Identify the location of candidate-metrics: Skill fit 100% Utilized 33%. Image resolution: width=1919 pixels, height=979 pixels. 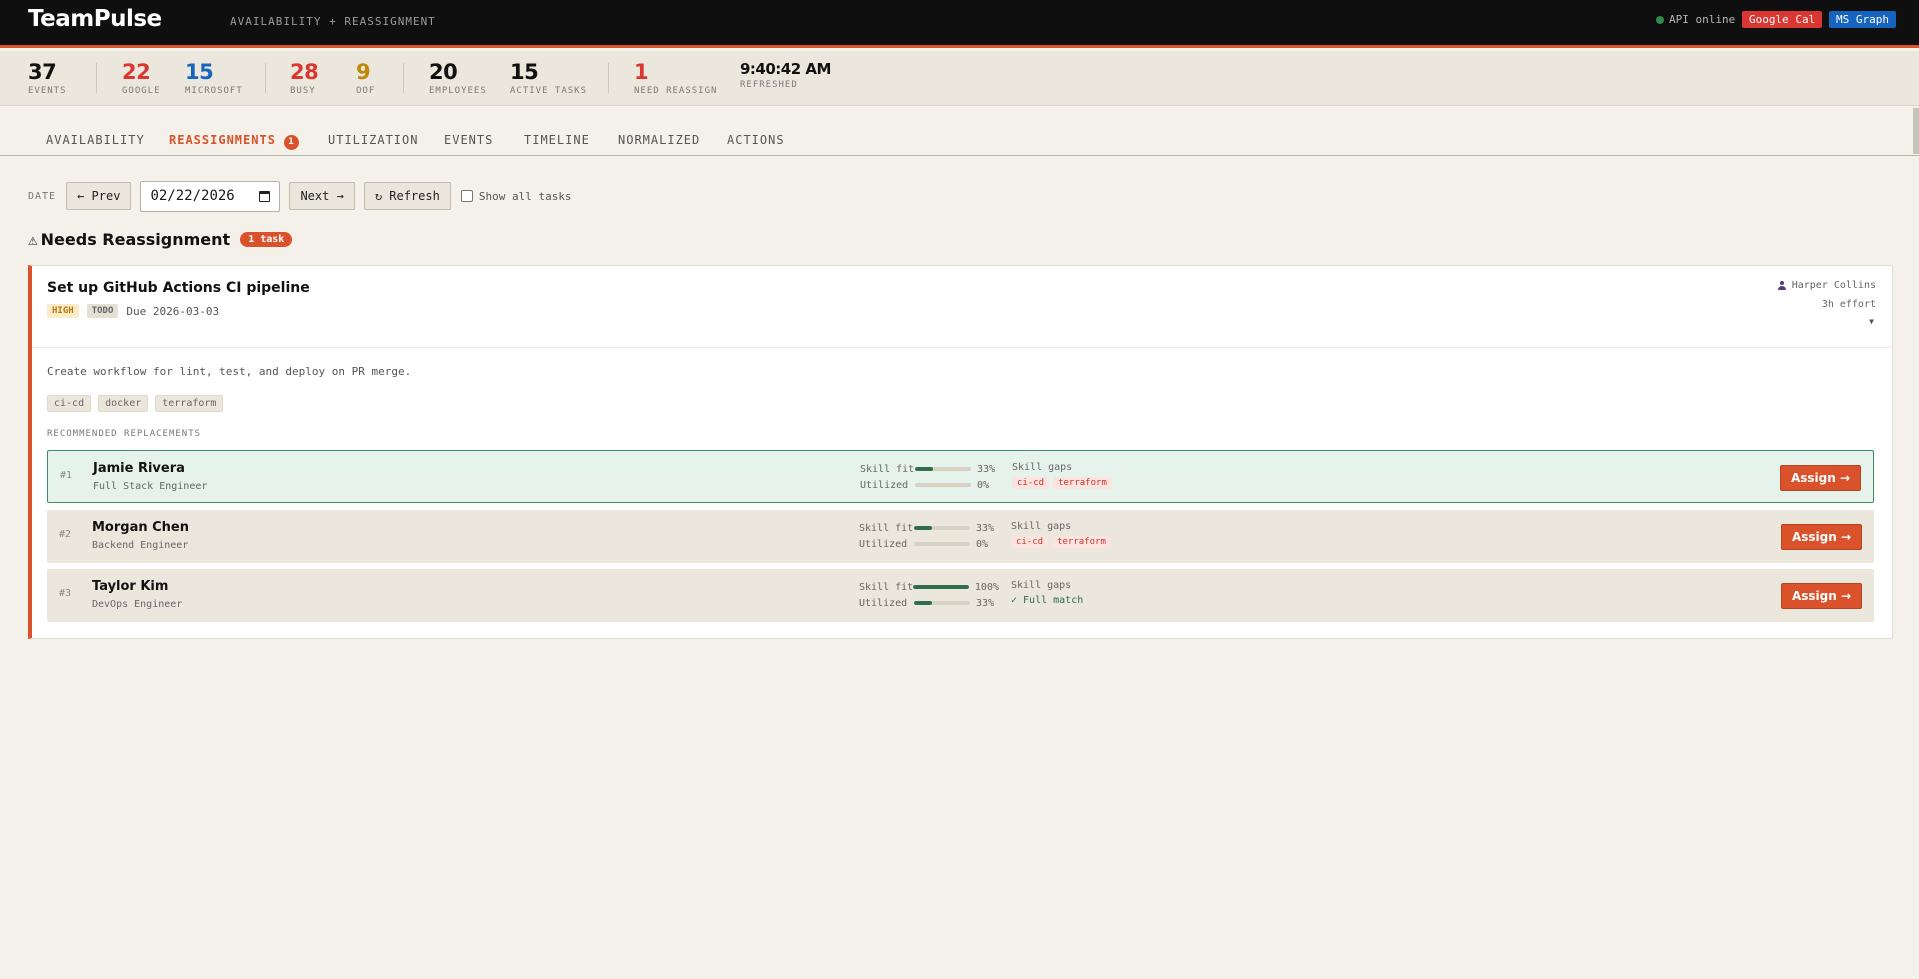
(929, 595).